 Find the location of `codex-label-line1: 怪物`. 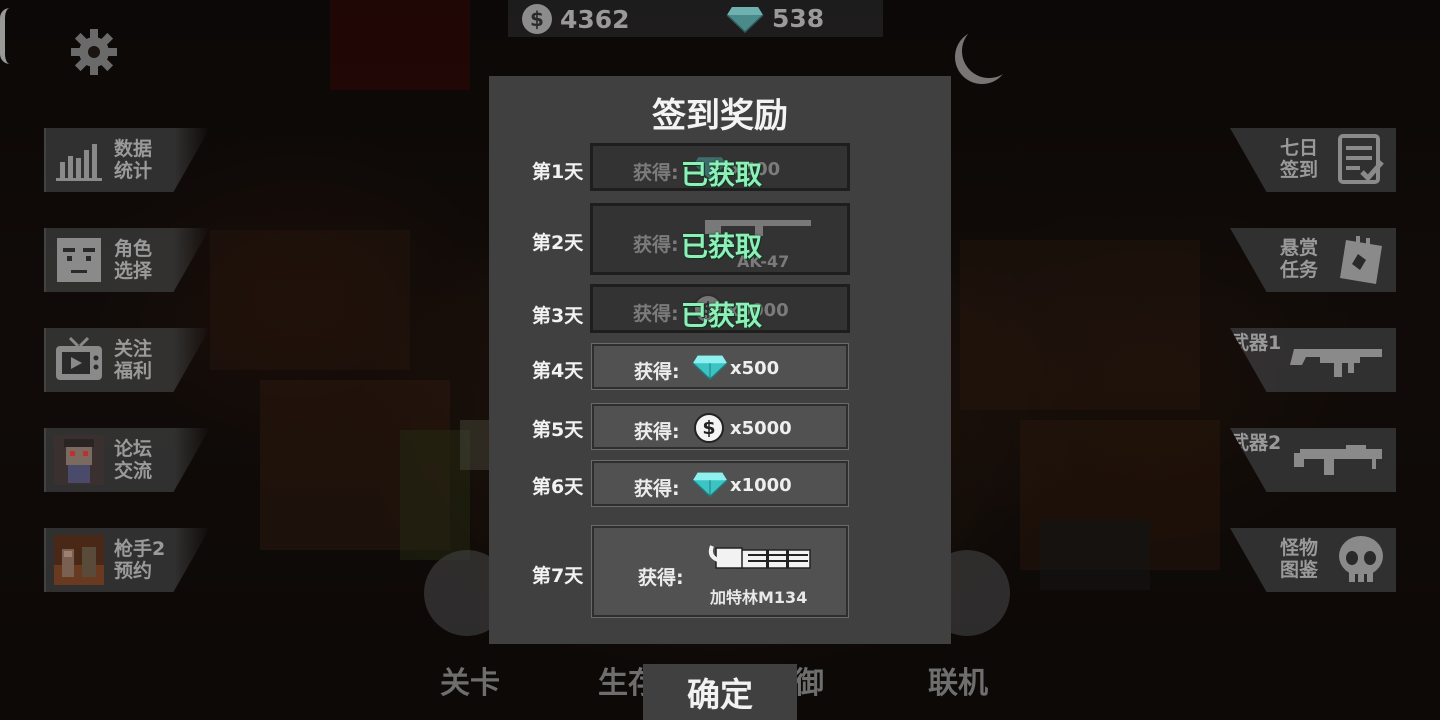

codex-label-line1: 怪物 is located at coordinates (1298, 548).